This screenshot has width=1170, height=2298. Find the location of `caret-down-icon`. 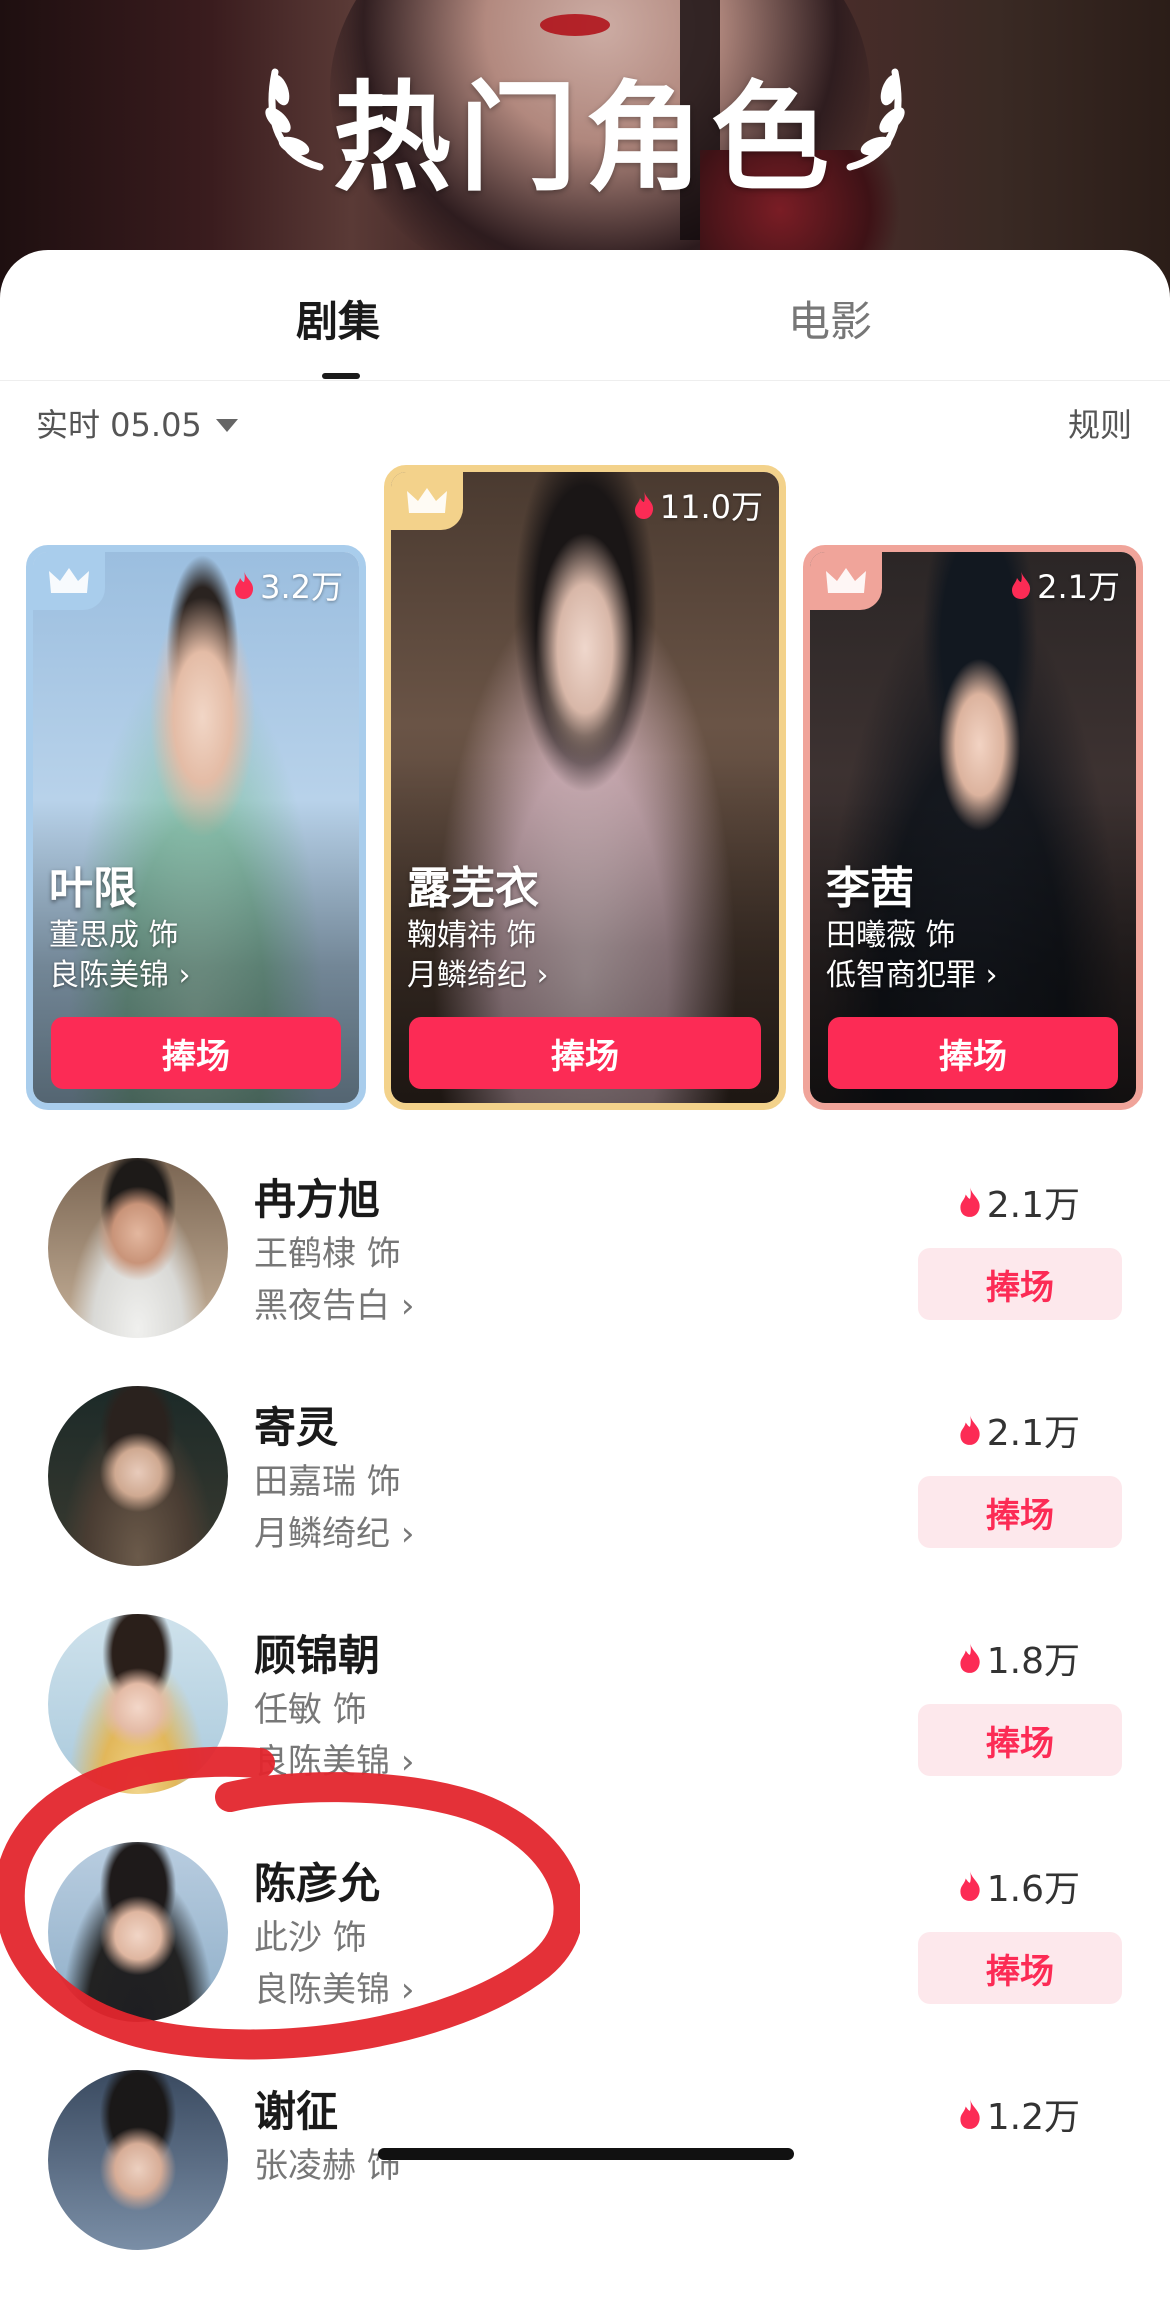

caret-down-icon is located at coordinates (226, 425).